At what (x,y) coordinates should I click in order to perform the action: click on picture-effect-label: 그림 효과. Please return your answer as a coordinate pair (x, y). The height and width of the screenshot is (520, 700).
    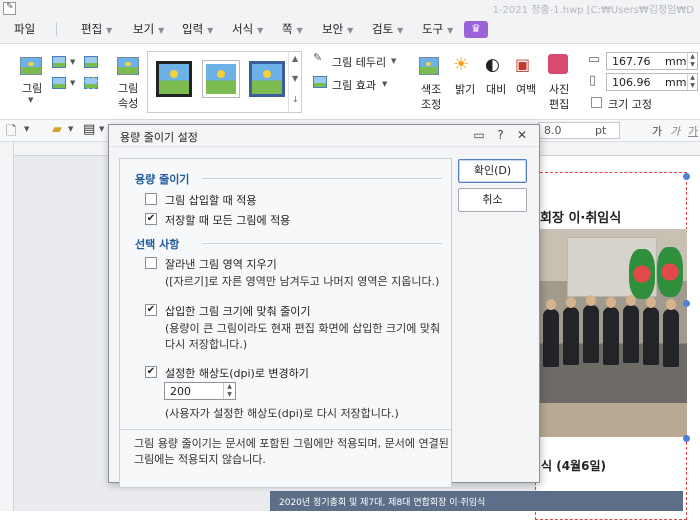
    Looking at the image, I should click on (354, 85).